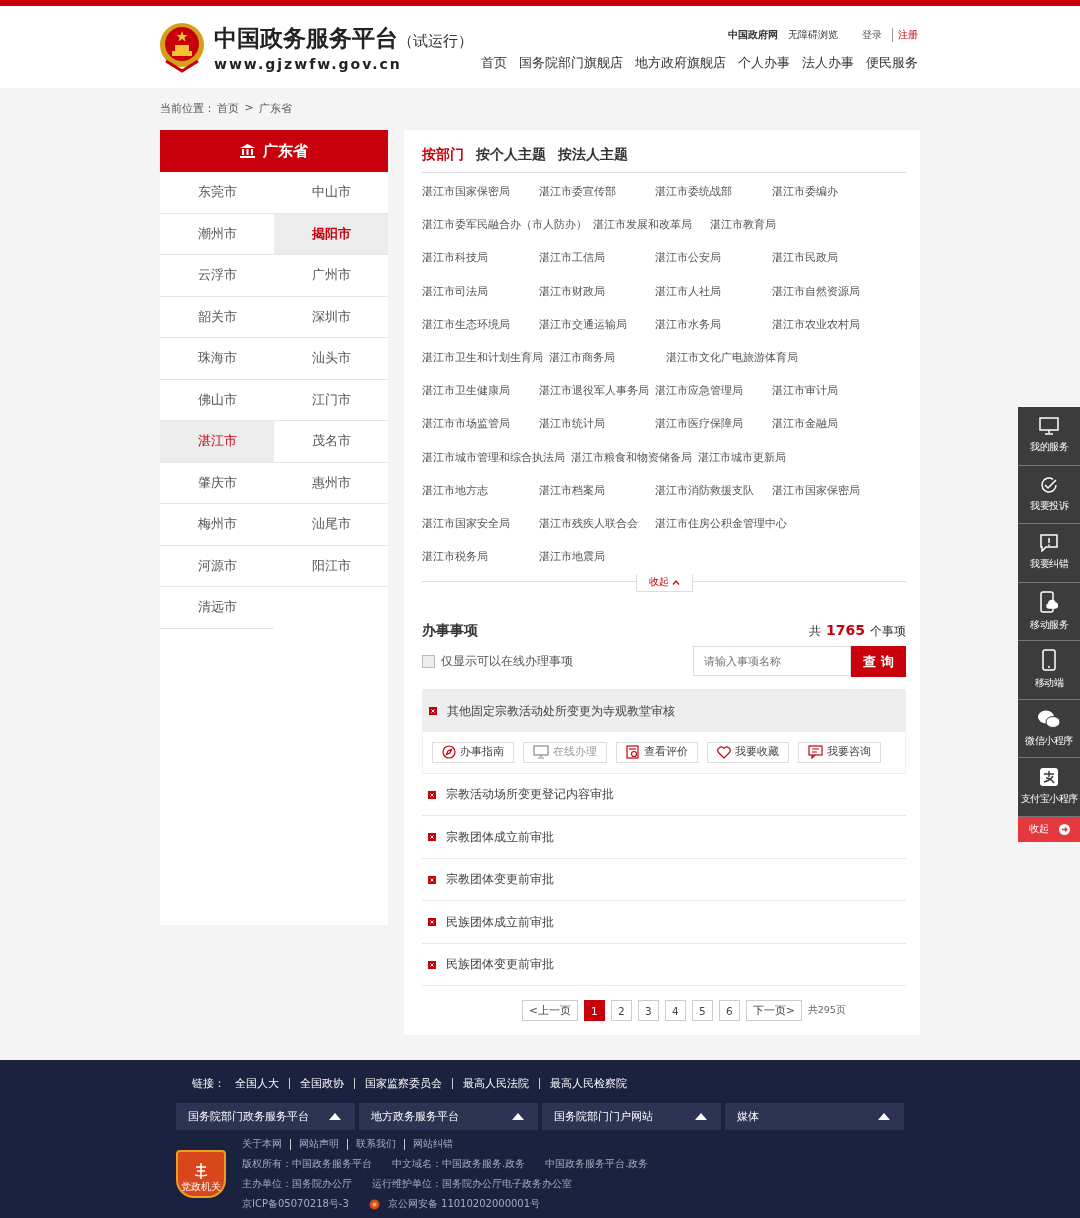  What do you see at coordinates (485, 357) in the screenshot?
I see `department-link: 湛江市卫生和计划生育局` at bounding box center [485, 357].